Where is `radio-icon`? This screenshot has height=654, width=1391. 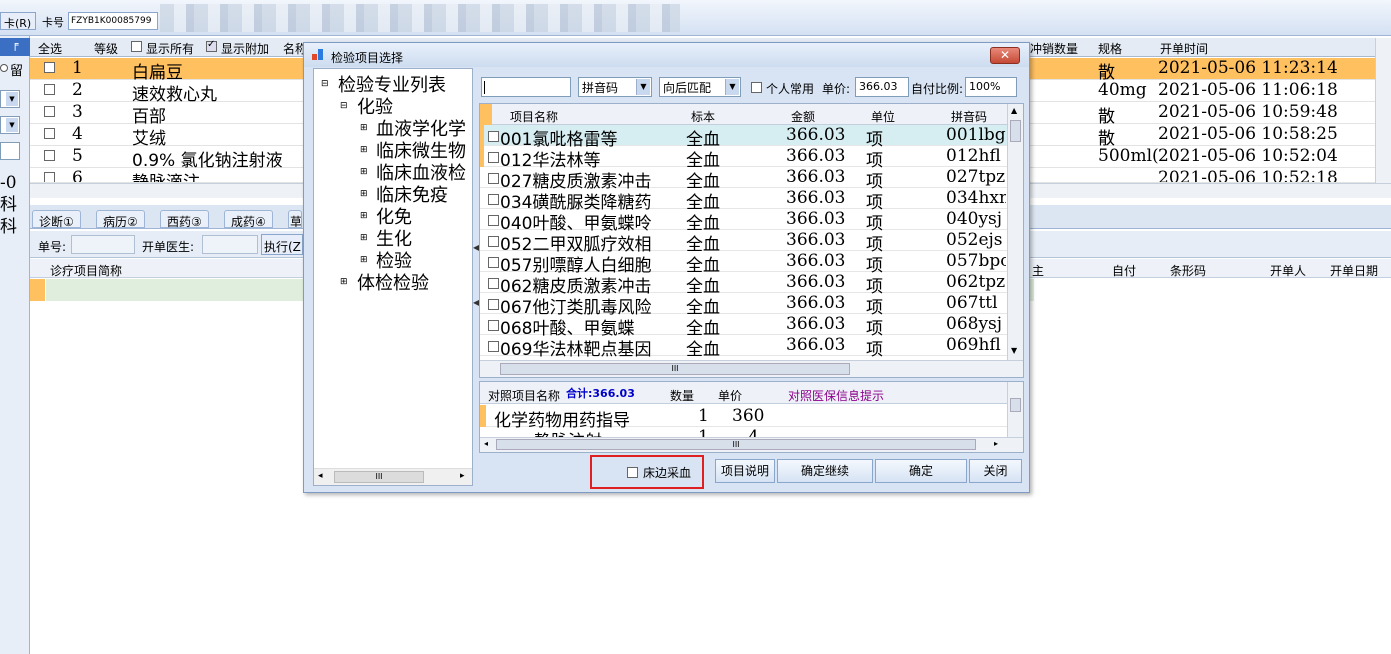
radio-icon is located at coordinates (4, 68).